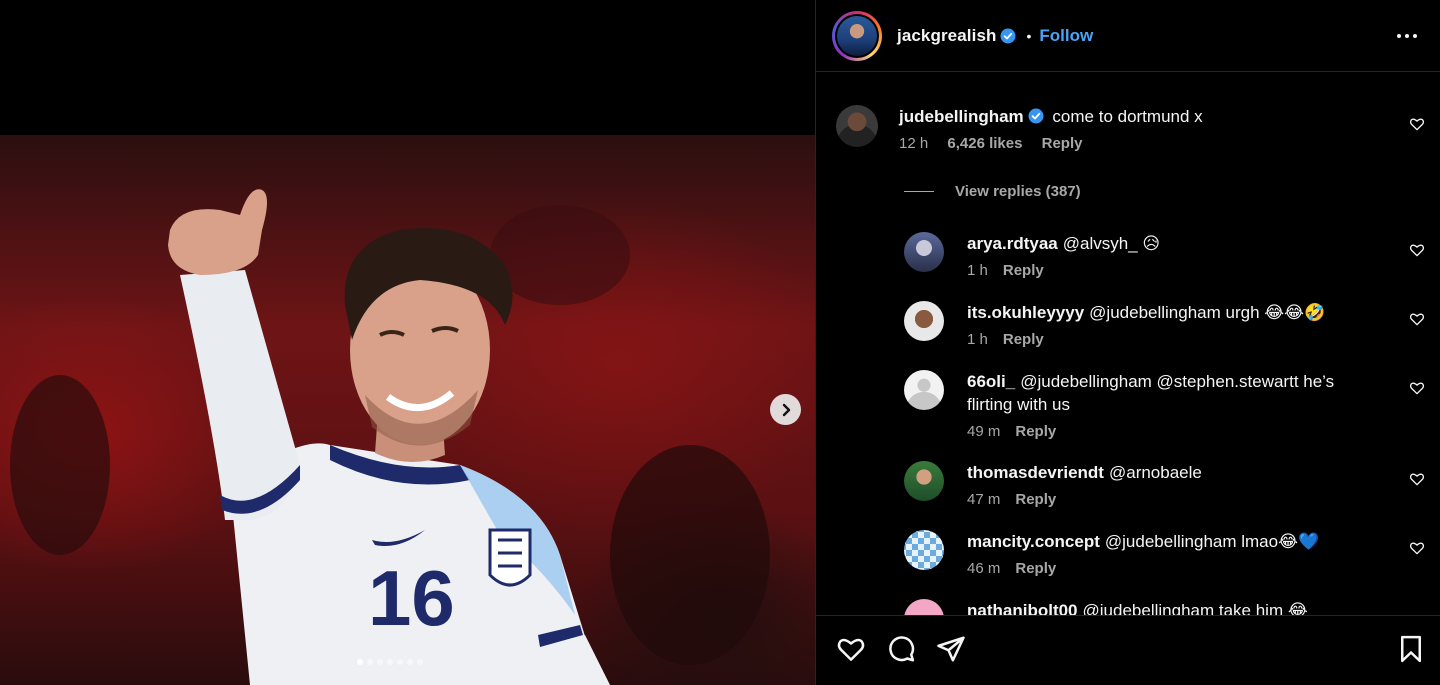 The height and width of the screenshot is (685, 1440). Describe the element at coordinates (1025, 312) in the screenshot. I see `reply-username: its.okuhleyyyy` at that location.